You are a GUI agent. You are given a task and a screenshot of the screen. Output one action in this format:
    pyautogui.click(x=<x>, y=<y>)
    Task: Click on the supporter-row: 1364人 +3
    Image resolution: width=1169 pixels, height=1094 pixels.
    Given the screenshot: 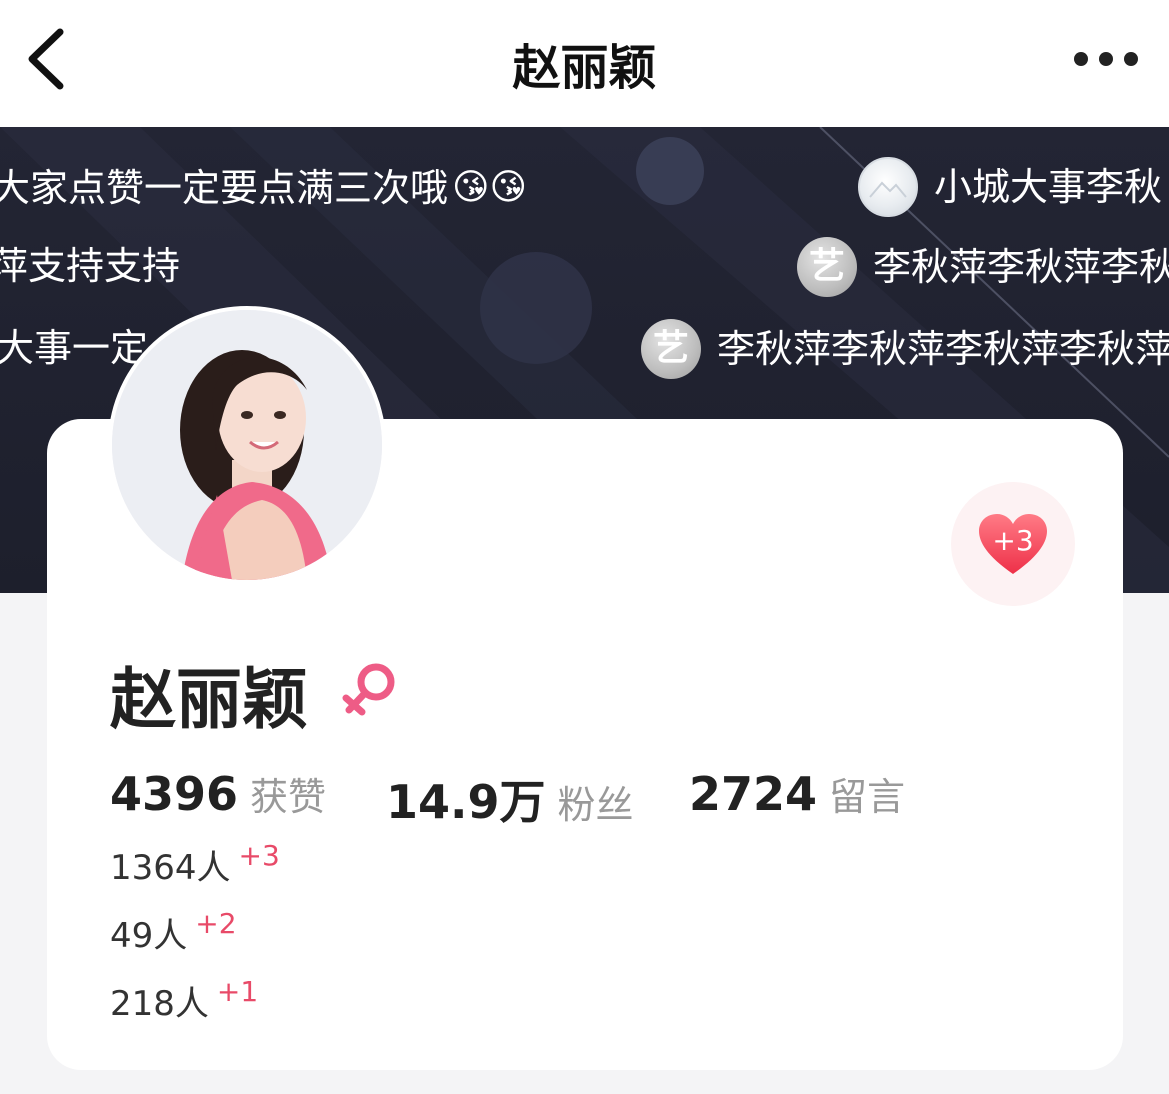 What is the action you would take?
    pyautogui.click(x=195, y=864)
    